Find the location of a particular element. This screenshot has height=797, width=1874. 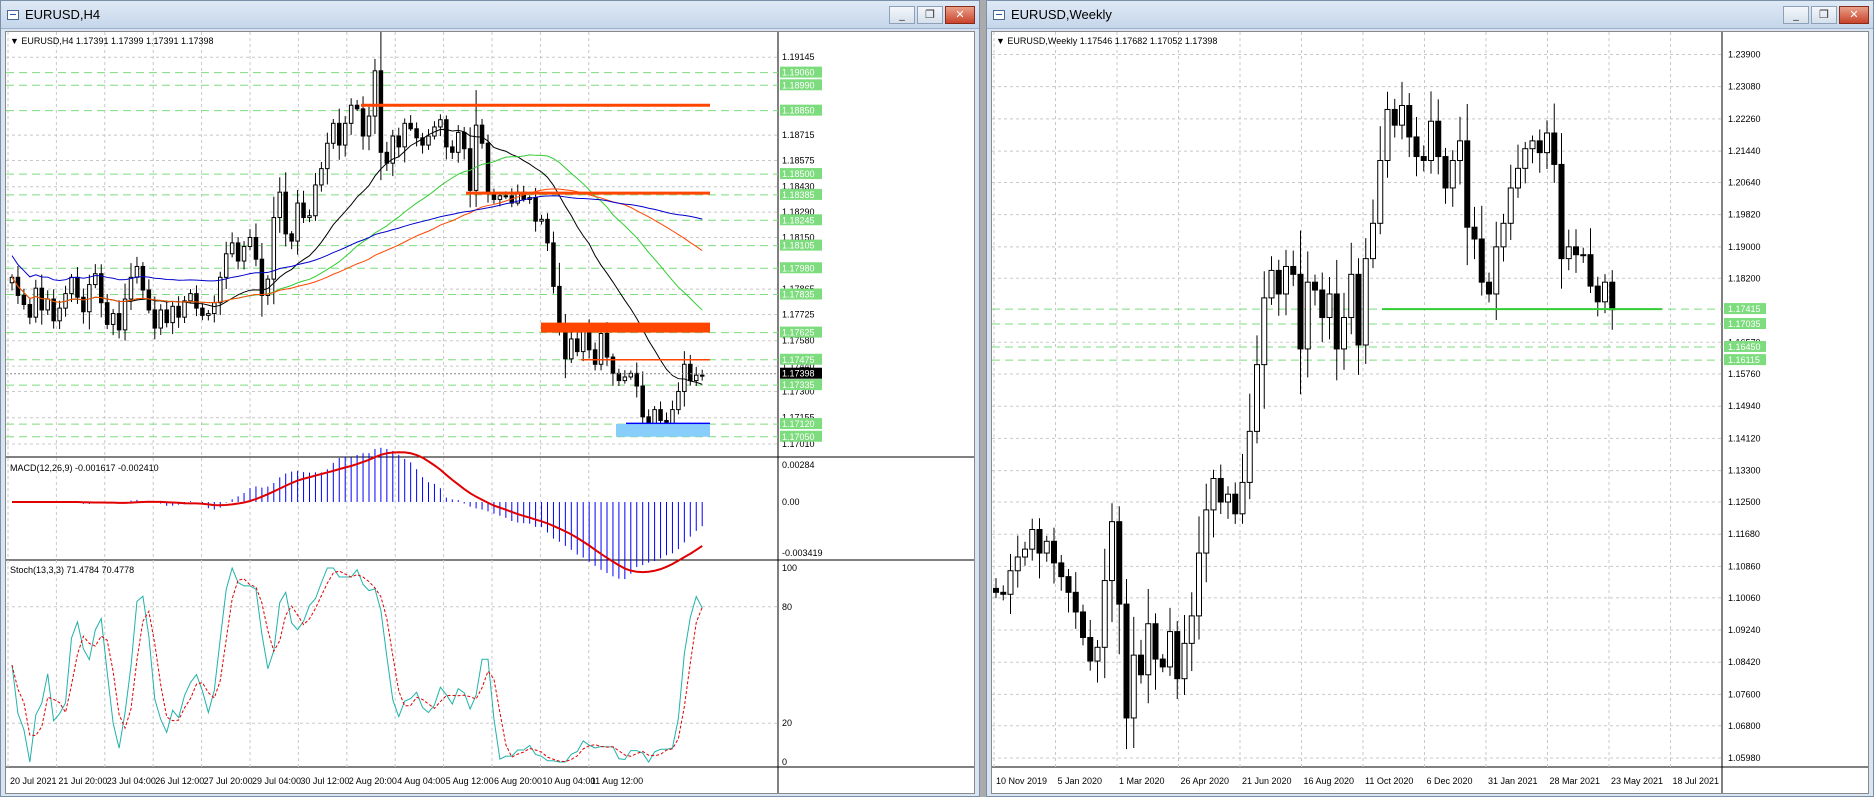

price-axis-label: 1.14940 is located at coordinates (1744, 406).